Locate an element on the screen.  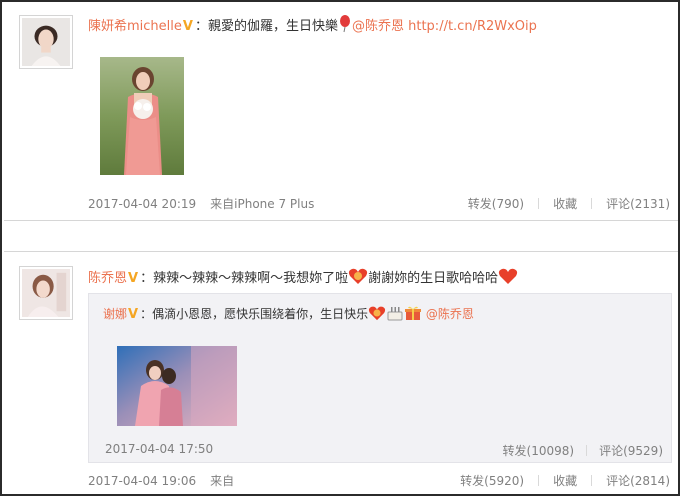
username-link: 陳妍希michelle is located at coordinates (135, 26).